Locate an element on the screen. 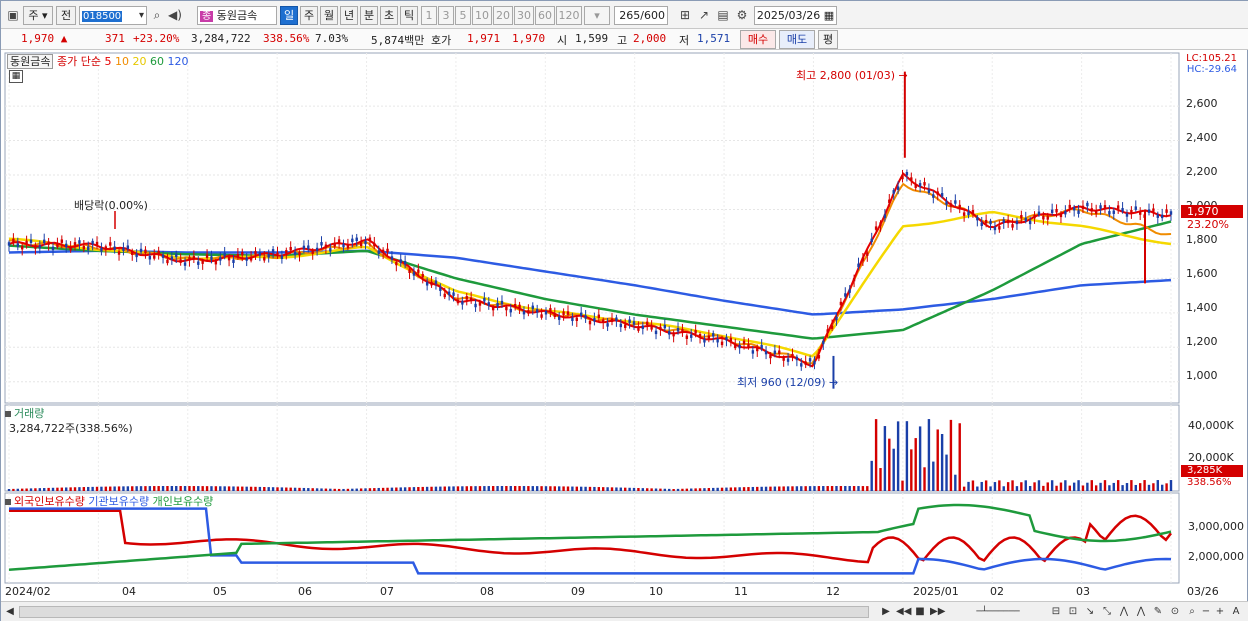  stop-icon: ■ is located at coordinates (920, 612).